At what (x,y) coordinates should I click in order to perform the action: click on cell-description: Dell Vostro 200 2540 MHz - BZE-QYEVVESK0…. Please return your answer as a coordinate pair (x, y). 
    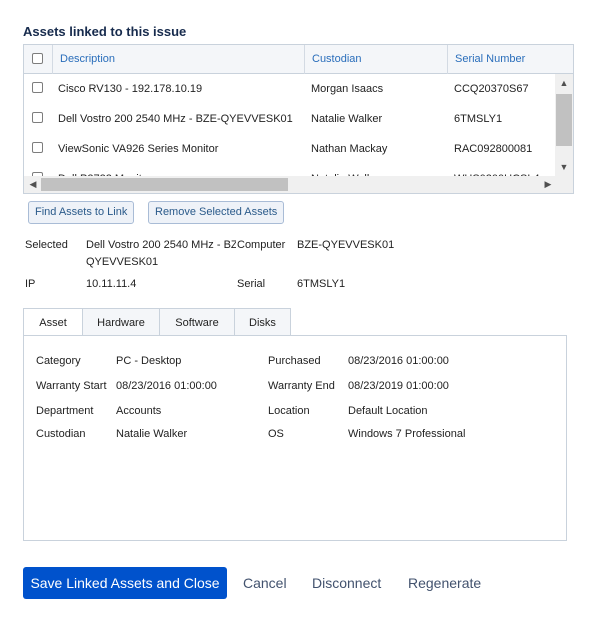
    Looking at the image, I should click on (175, 119).